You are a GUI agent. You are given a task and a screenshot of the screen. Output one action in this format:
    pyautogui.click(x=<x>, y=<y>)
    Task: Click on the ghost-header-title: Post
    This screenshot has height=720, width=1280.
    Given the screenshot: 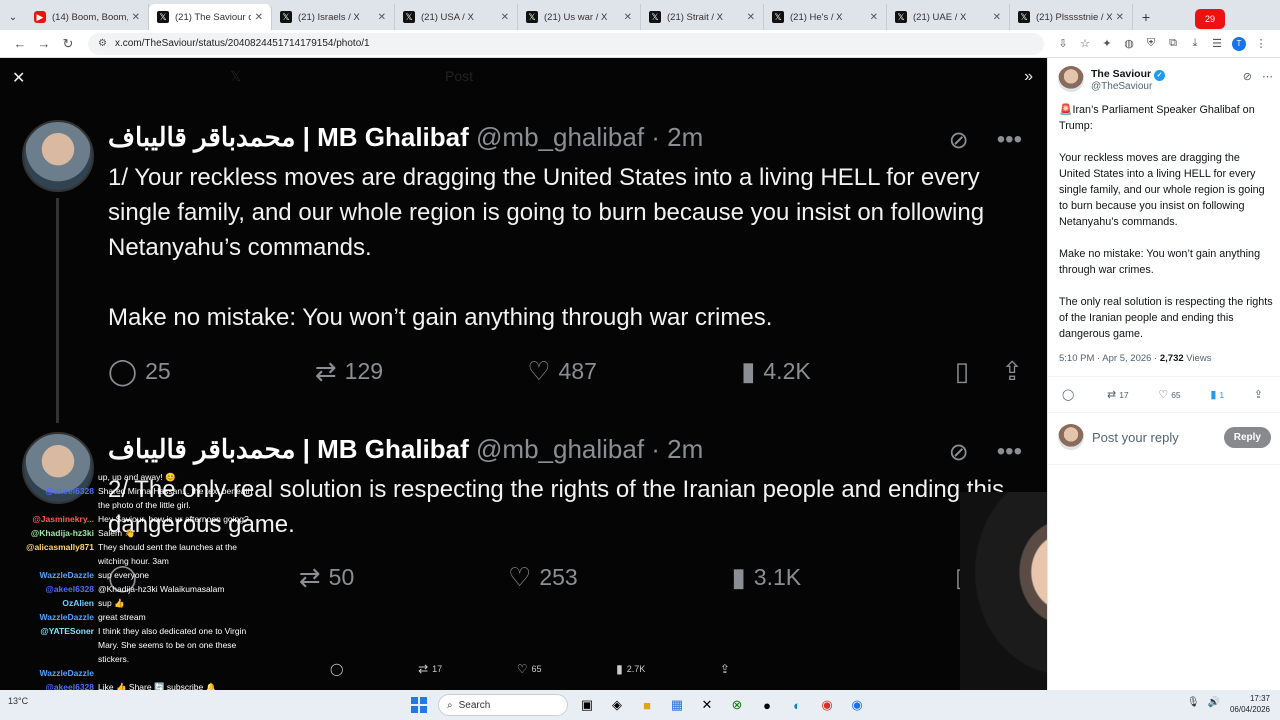 What is the action you would take?
    pyautogui.click(x=459, y=76)
    